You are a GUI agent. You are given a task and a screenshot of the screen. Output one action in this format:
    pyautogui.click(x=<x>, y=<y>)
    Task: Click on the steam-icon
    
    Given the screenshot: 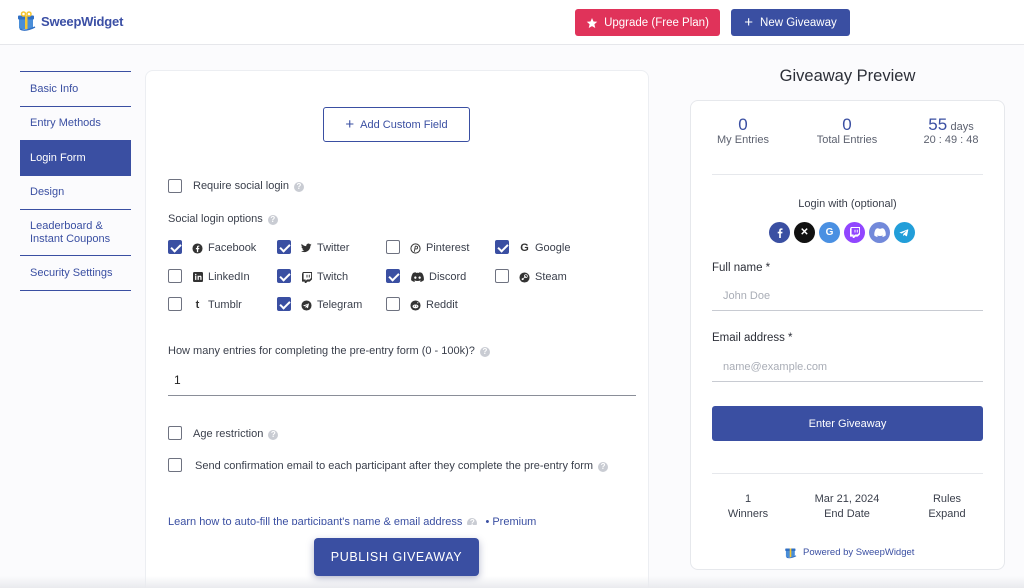 What is the action you would take?
    pyautogui.click(x=524, y=277)
    